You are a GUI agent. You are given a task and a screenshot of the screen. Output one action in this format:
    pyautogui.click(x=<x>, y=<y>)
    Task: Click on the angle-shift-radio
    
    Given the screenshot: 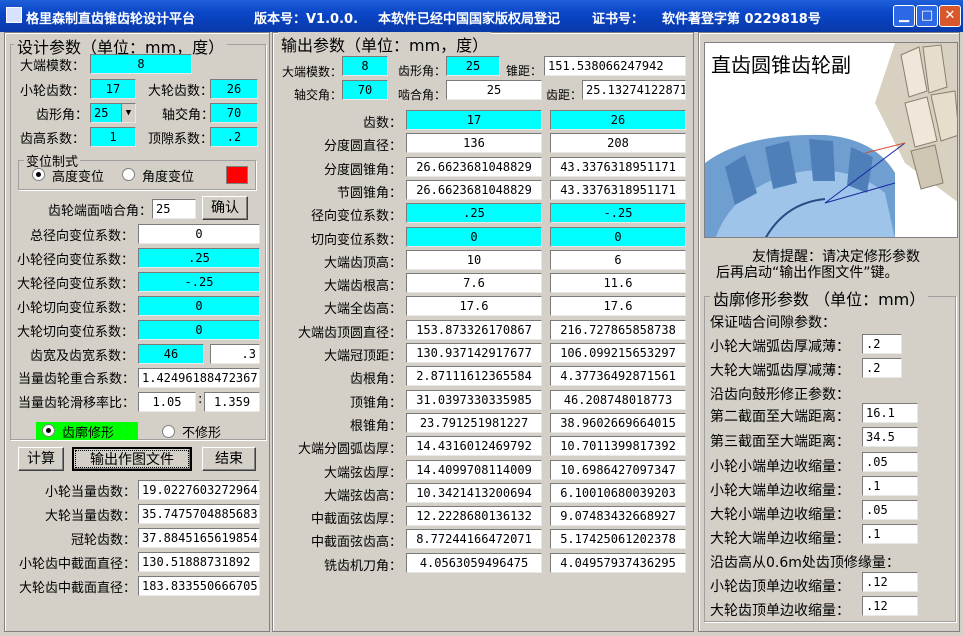 What is the action you would take?
    pyautogui.click(x=128, y=174)
    